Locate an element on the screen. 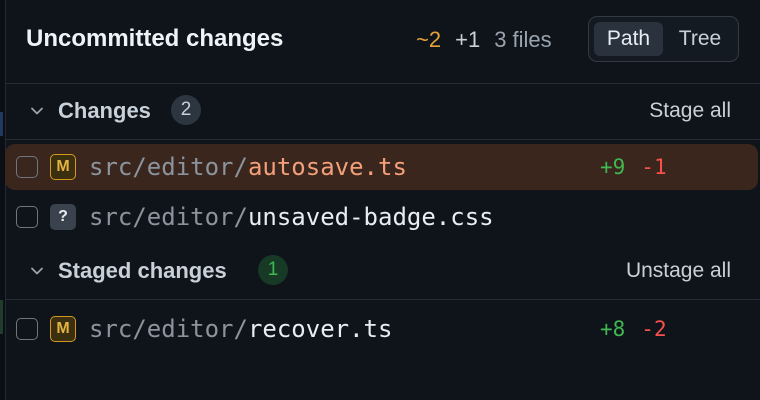 This screenshot has height=400, width=760. modified-count: ~2 is located at coordinates (429, 39).